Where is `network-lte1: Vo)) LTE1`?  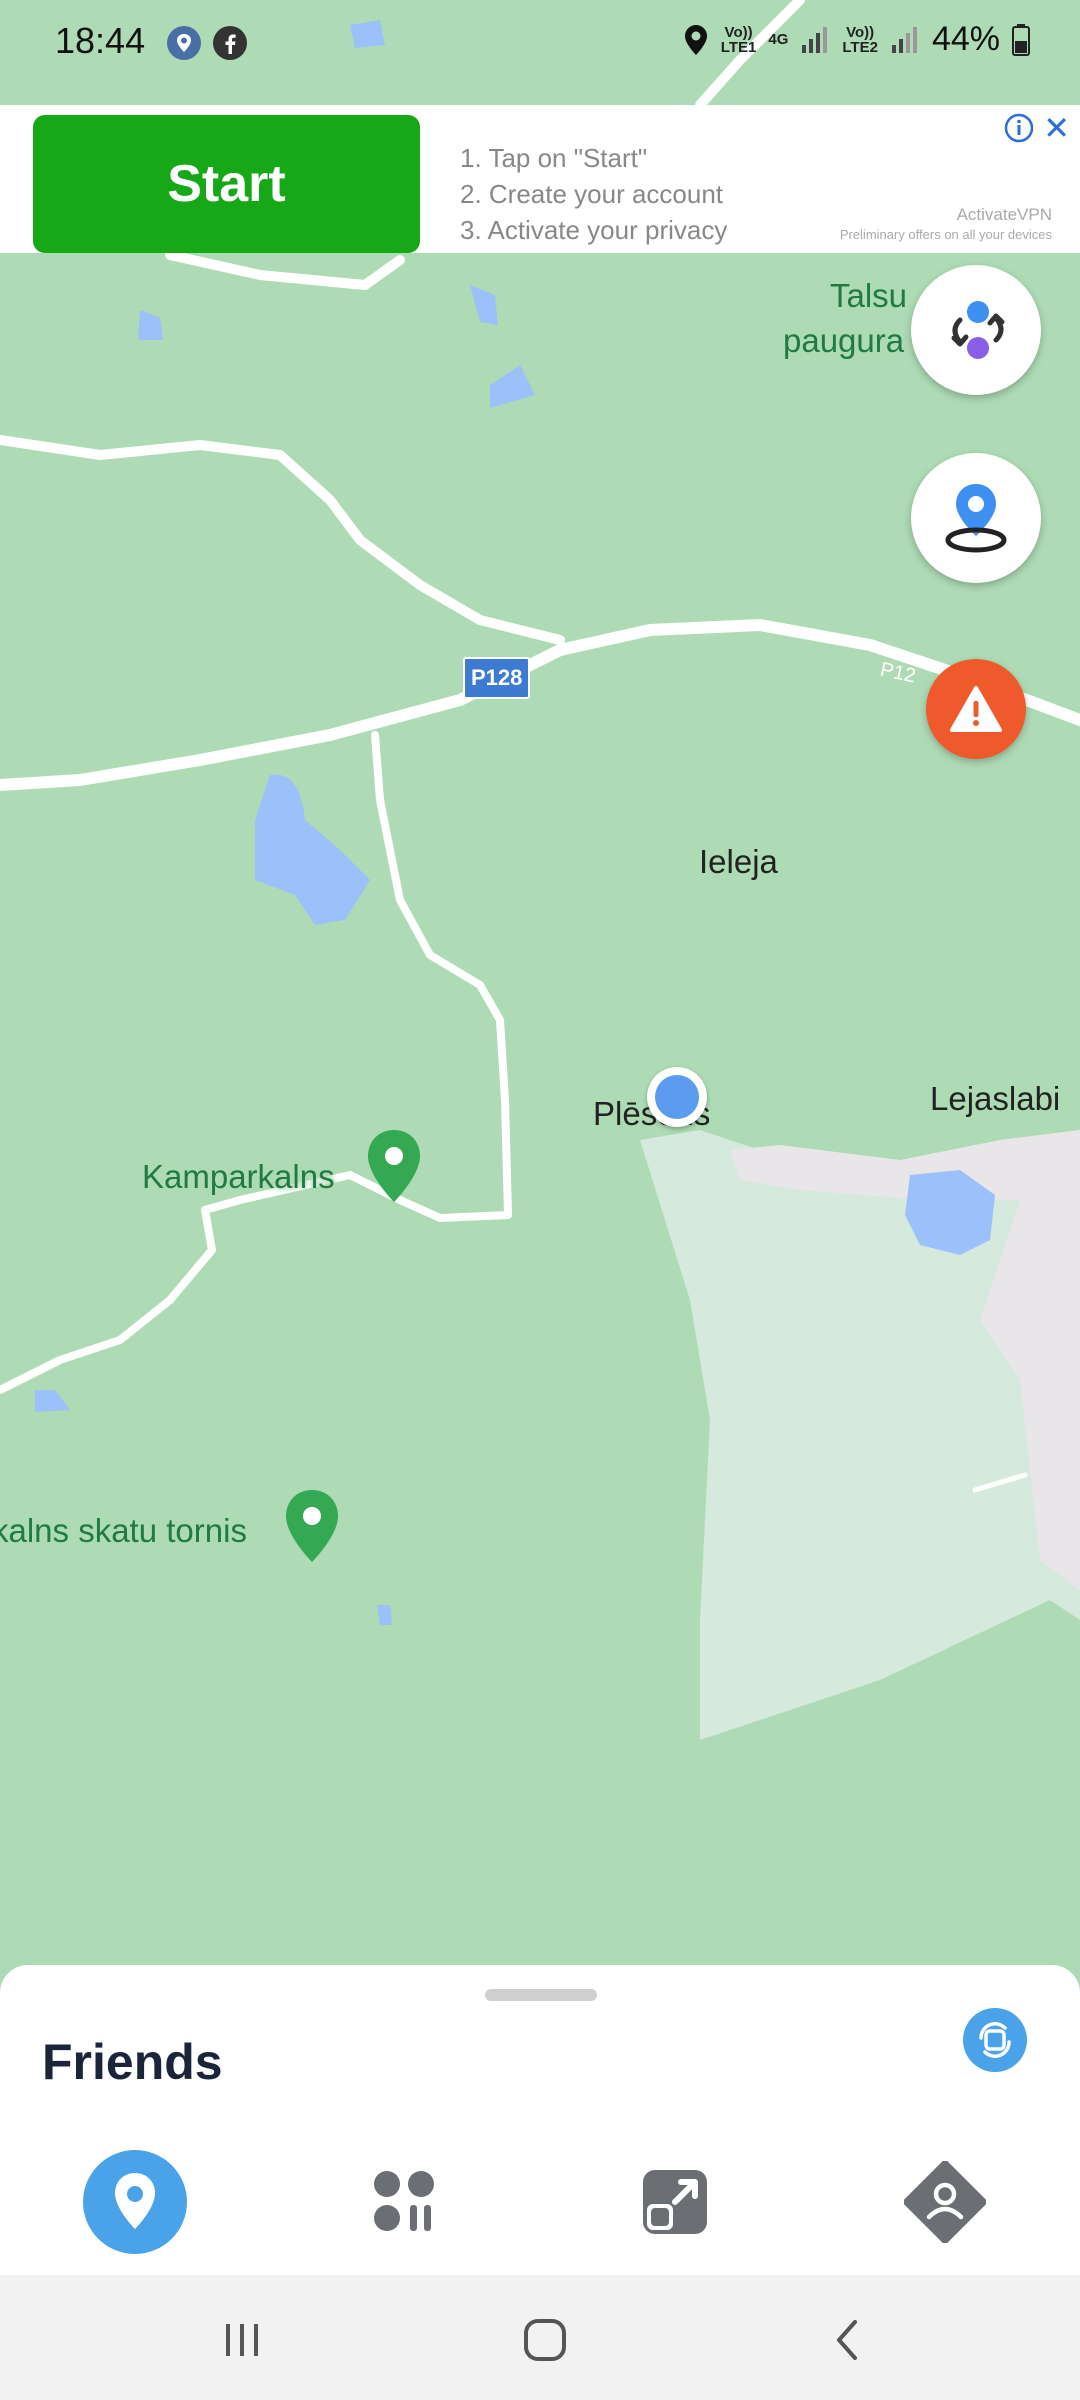
network-lte1: Vo)) LTE1 is located at coordinates (739, 40).